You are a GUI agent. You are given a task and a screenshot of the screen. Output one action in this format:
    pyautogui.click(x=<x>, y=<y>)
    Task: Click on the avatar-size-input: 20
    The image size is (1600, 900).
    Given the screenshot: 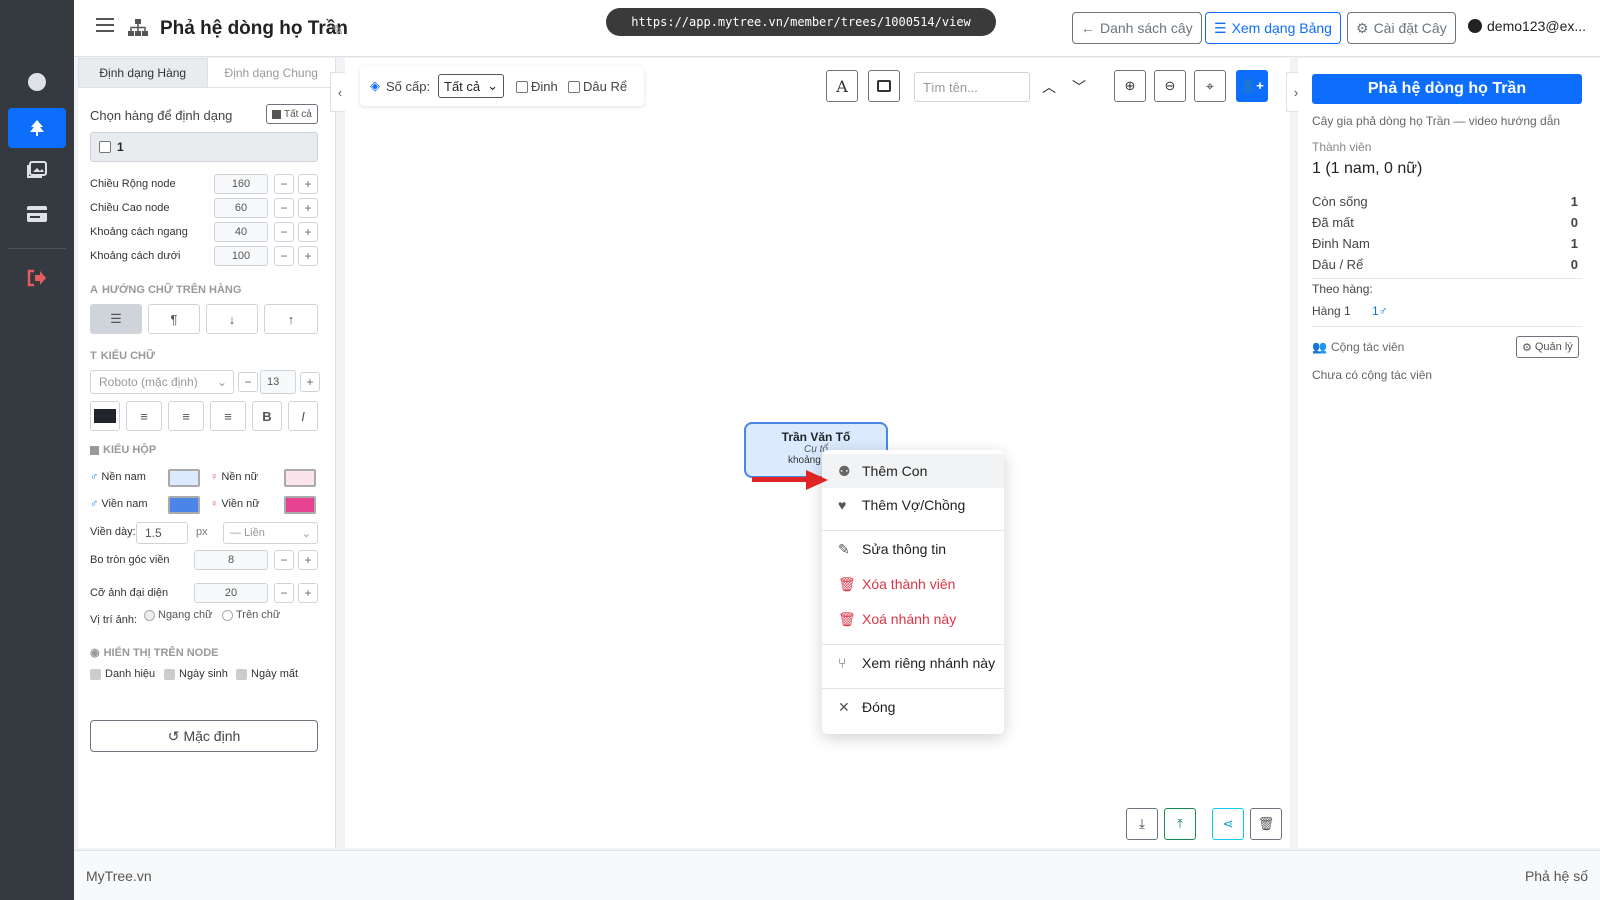 What is the action you would take?
    pyautogui.click(x=231, y=593)
    